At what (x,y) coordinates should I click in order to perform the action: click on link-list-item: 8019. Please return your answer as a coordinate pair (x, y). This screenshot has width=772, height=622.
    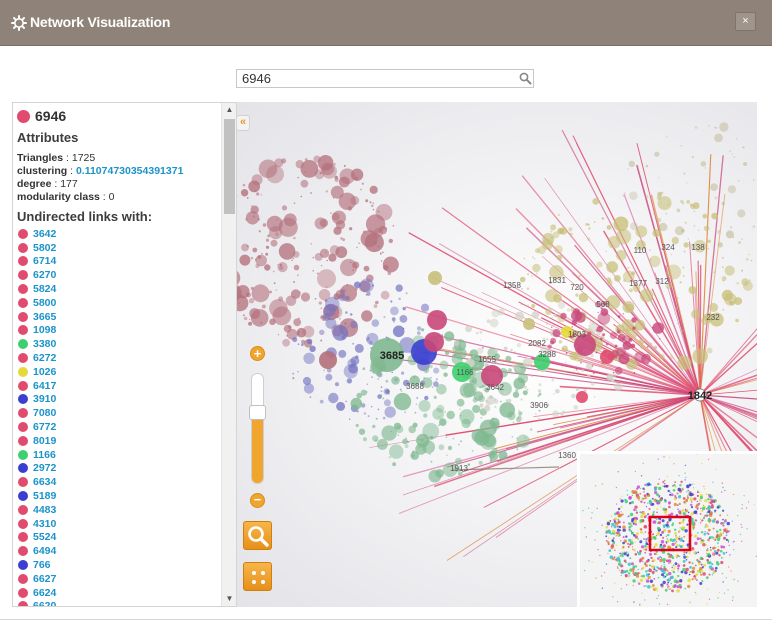
    Looking at the image, I should click on (117, 441).